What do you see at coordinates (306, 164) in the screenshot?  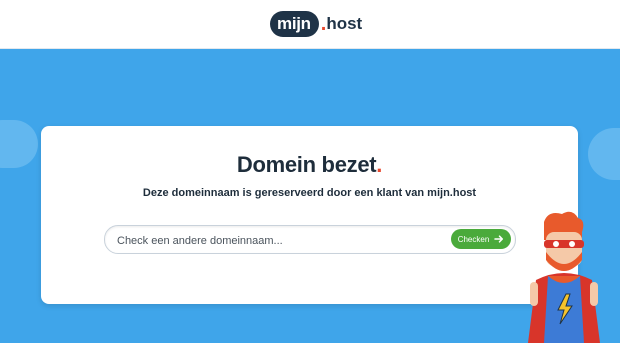 I see `title-text: Domein bezet` at bounding box center [306, 164].